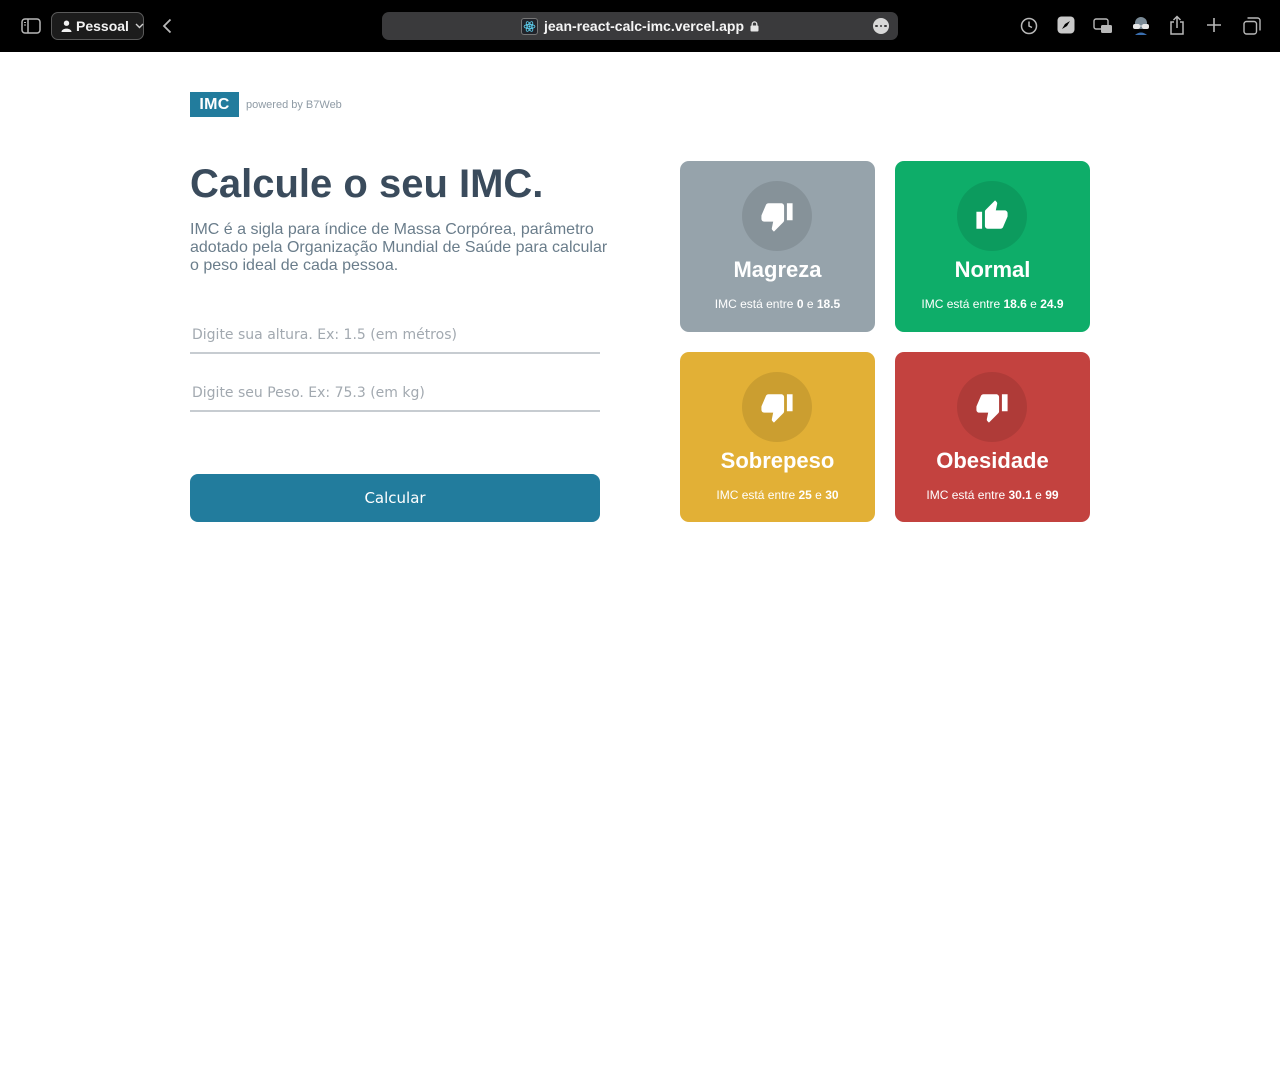 This screenshot has height=1080, width=1280. What do you see at coordinates (992, 216) in the screenshot?
I see `thumbs-up-icon` at bounding box center [992, 216].